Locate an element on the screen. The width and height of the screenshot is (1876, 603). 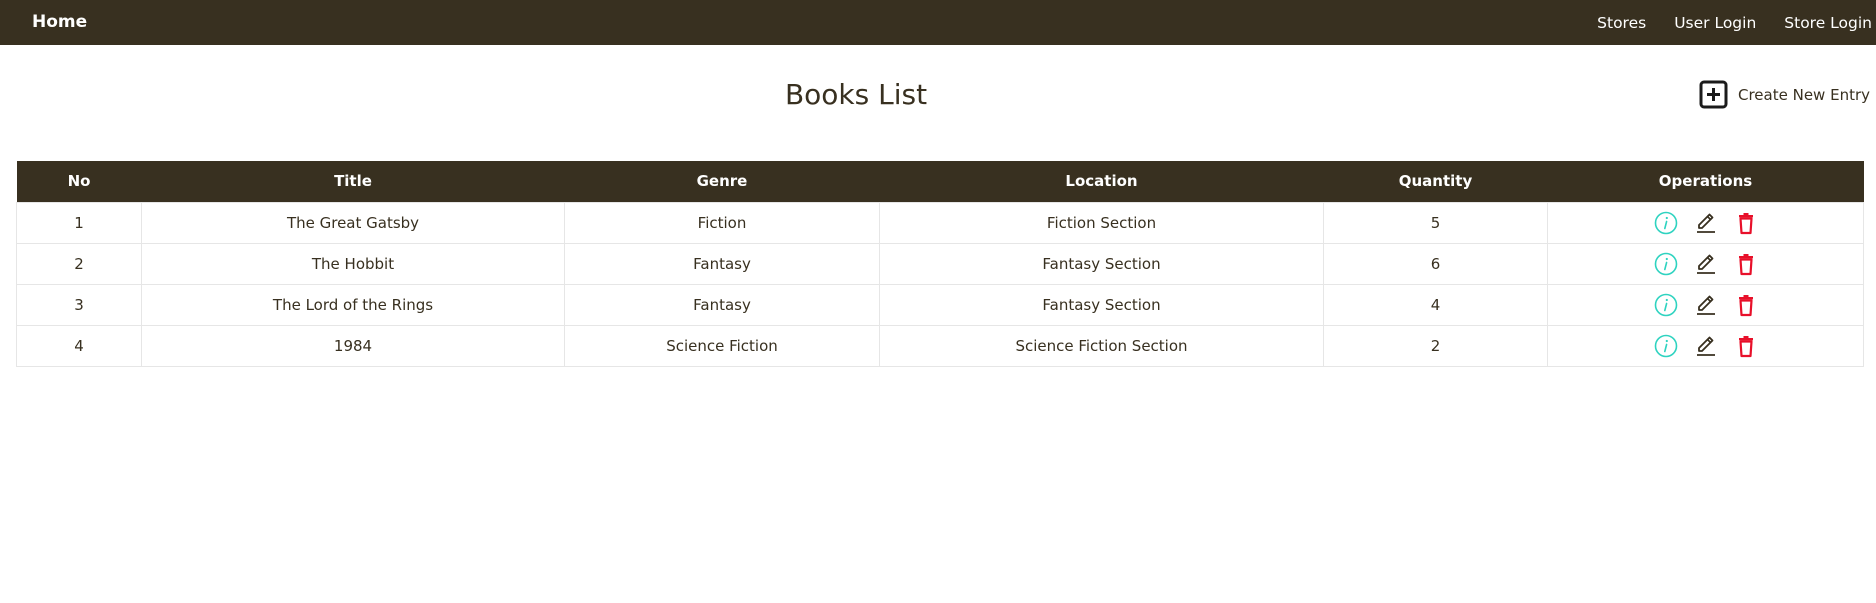
nav-link-store-login: Store Login is located at coordinates (1828, 23).